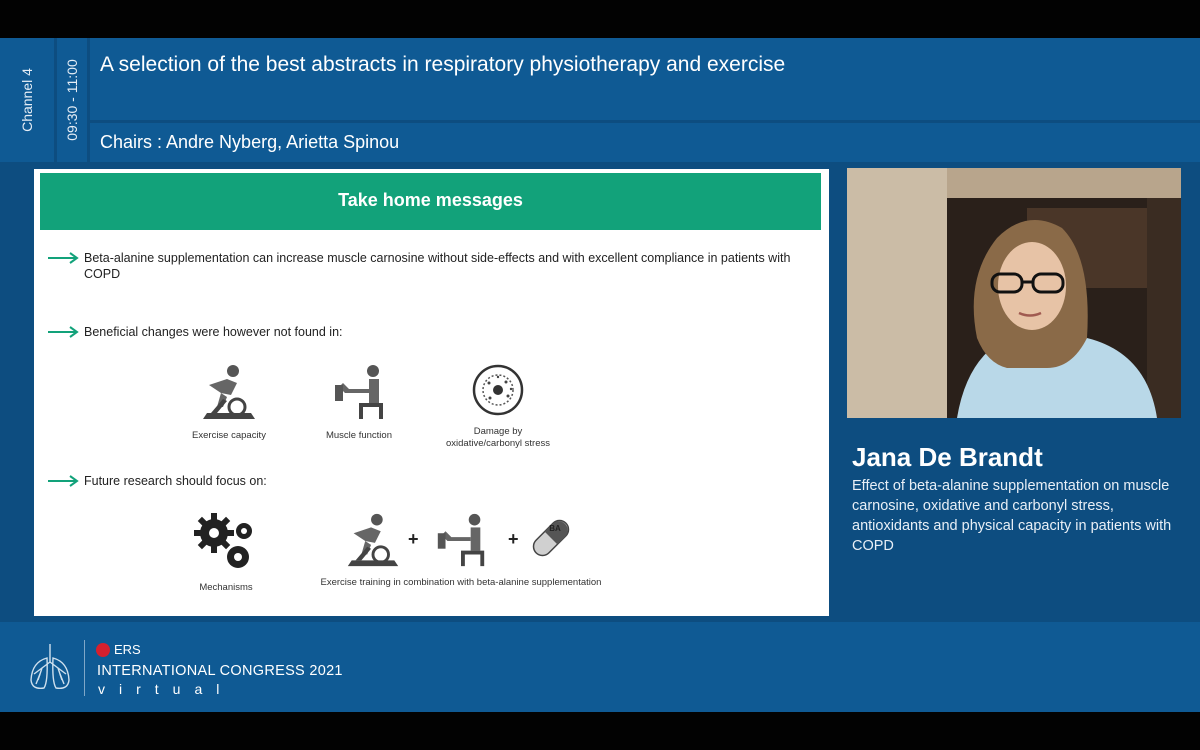  What do you see at coordinates (555, 528) in the screenshot?
I see `pill-label: BA` at bounding box center [555, 528].